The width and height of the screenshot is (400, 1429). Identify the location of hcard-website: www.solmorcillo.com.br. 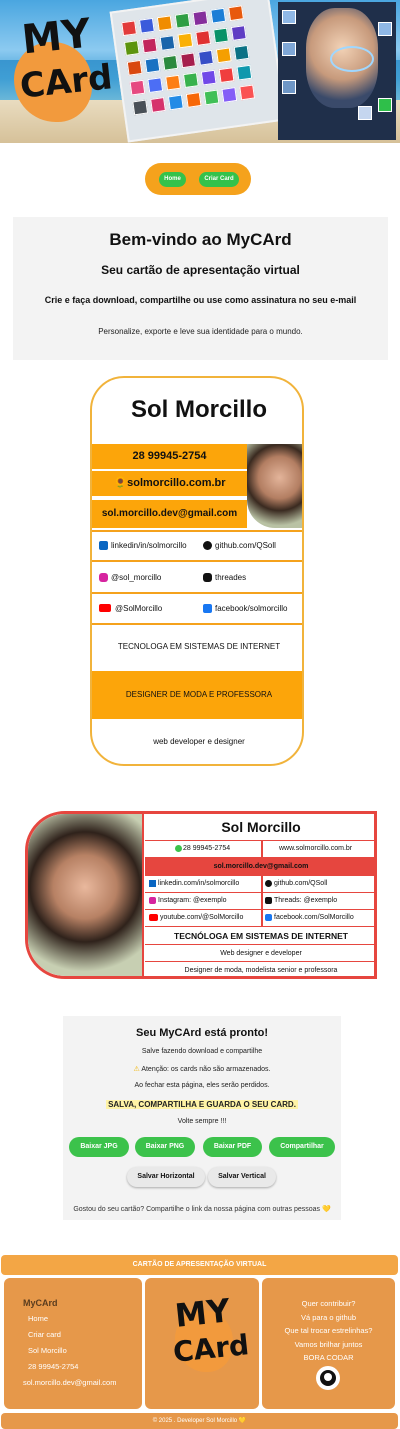
(315, 848).